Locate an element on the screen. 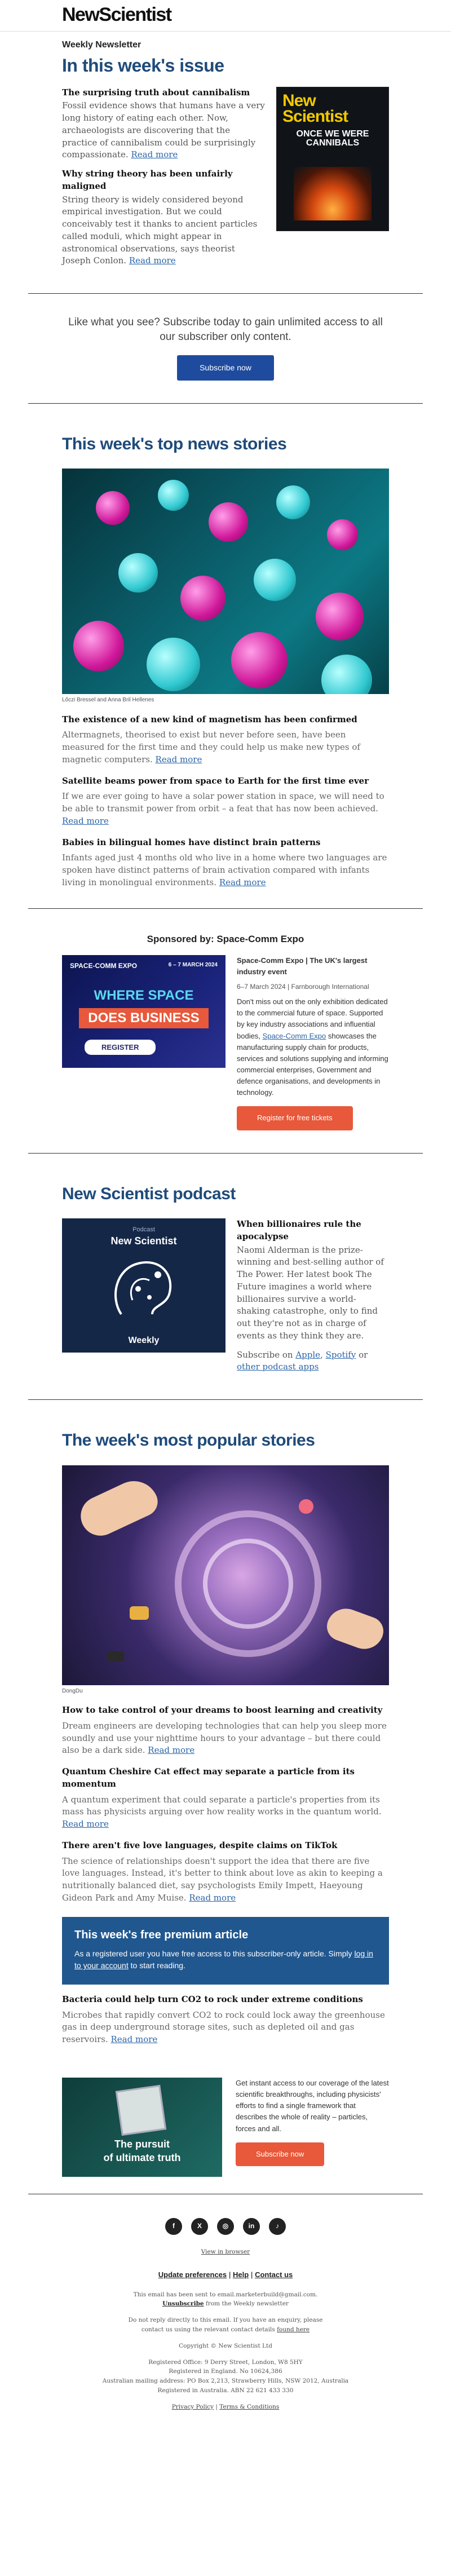  terms-link: Terms & Conditions is located at coordinates (249, 2406).